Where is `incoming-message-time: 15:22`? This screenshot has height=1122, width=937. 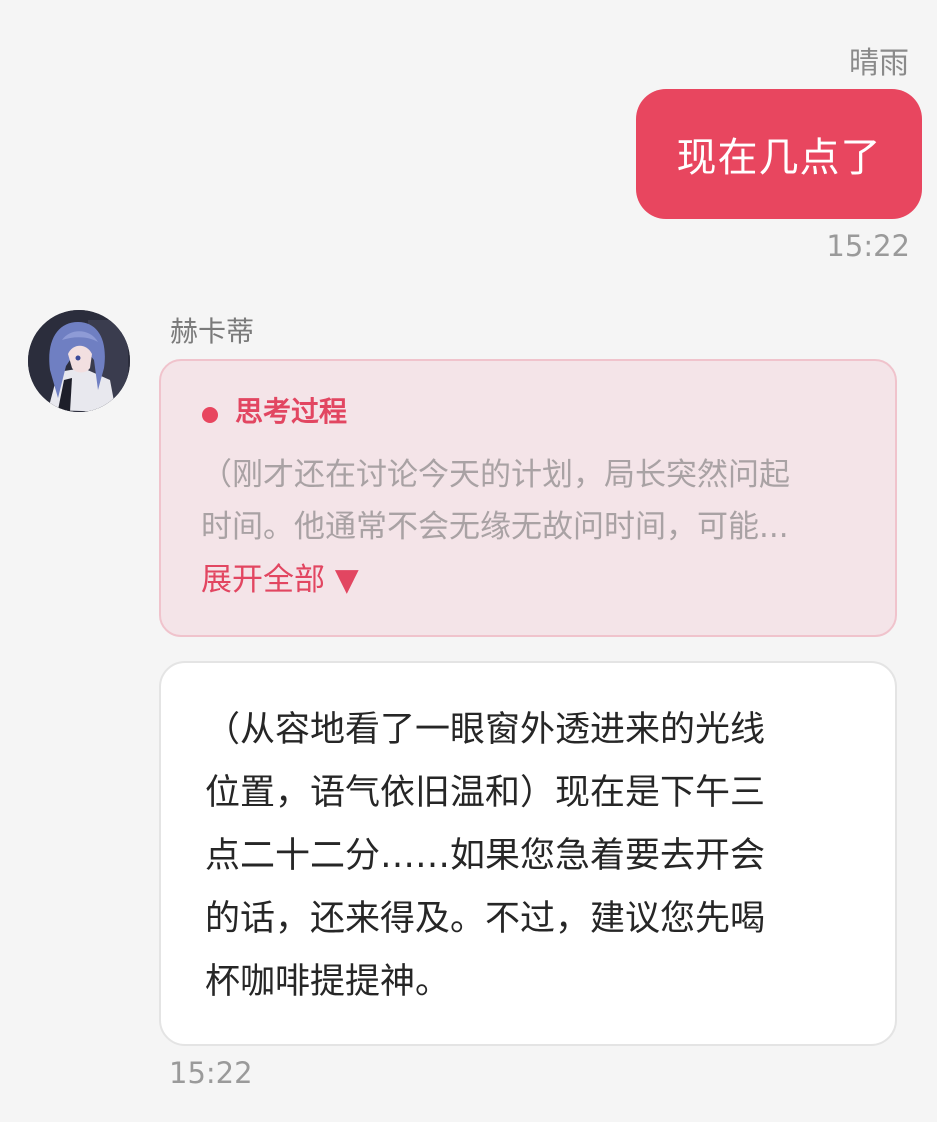 incoming-message-time: 15:22 is located at coordinates (211, 1073).